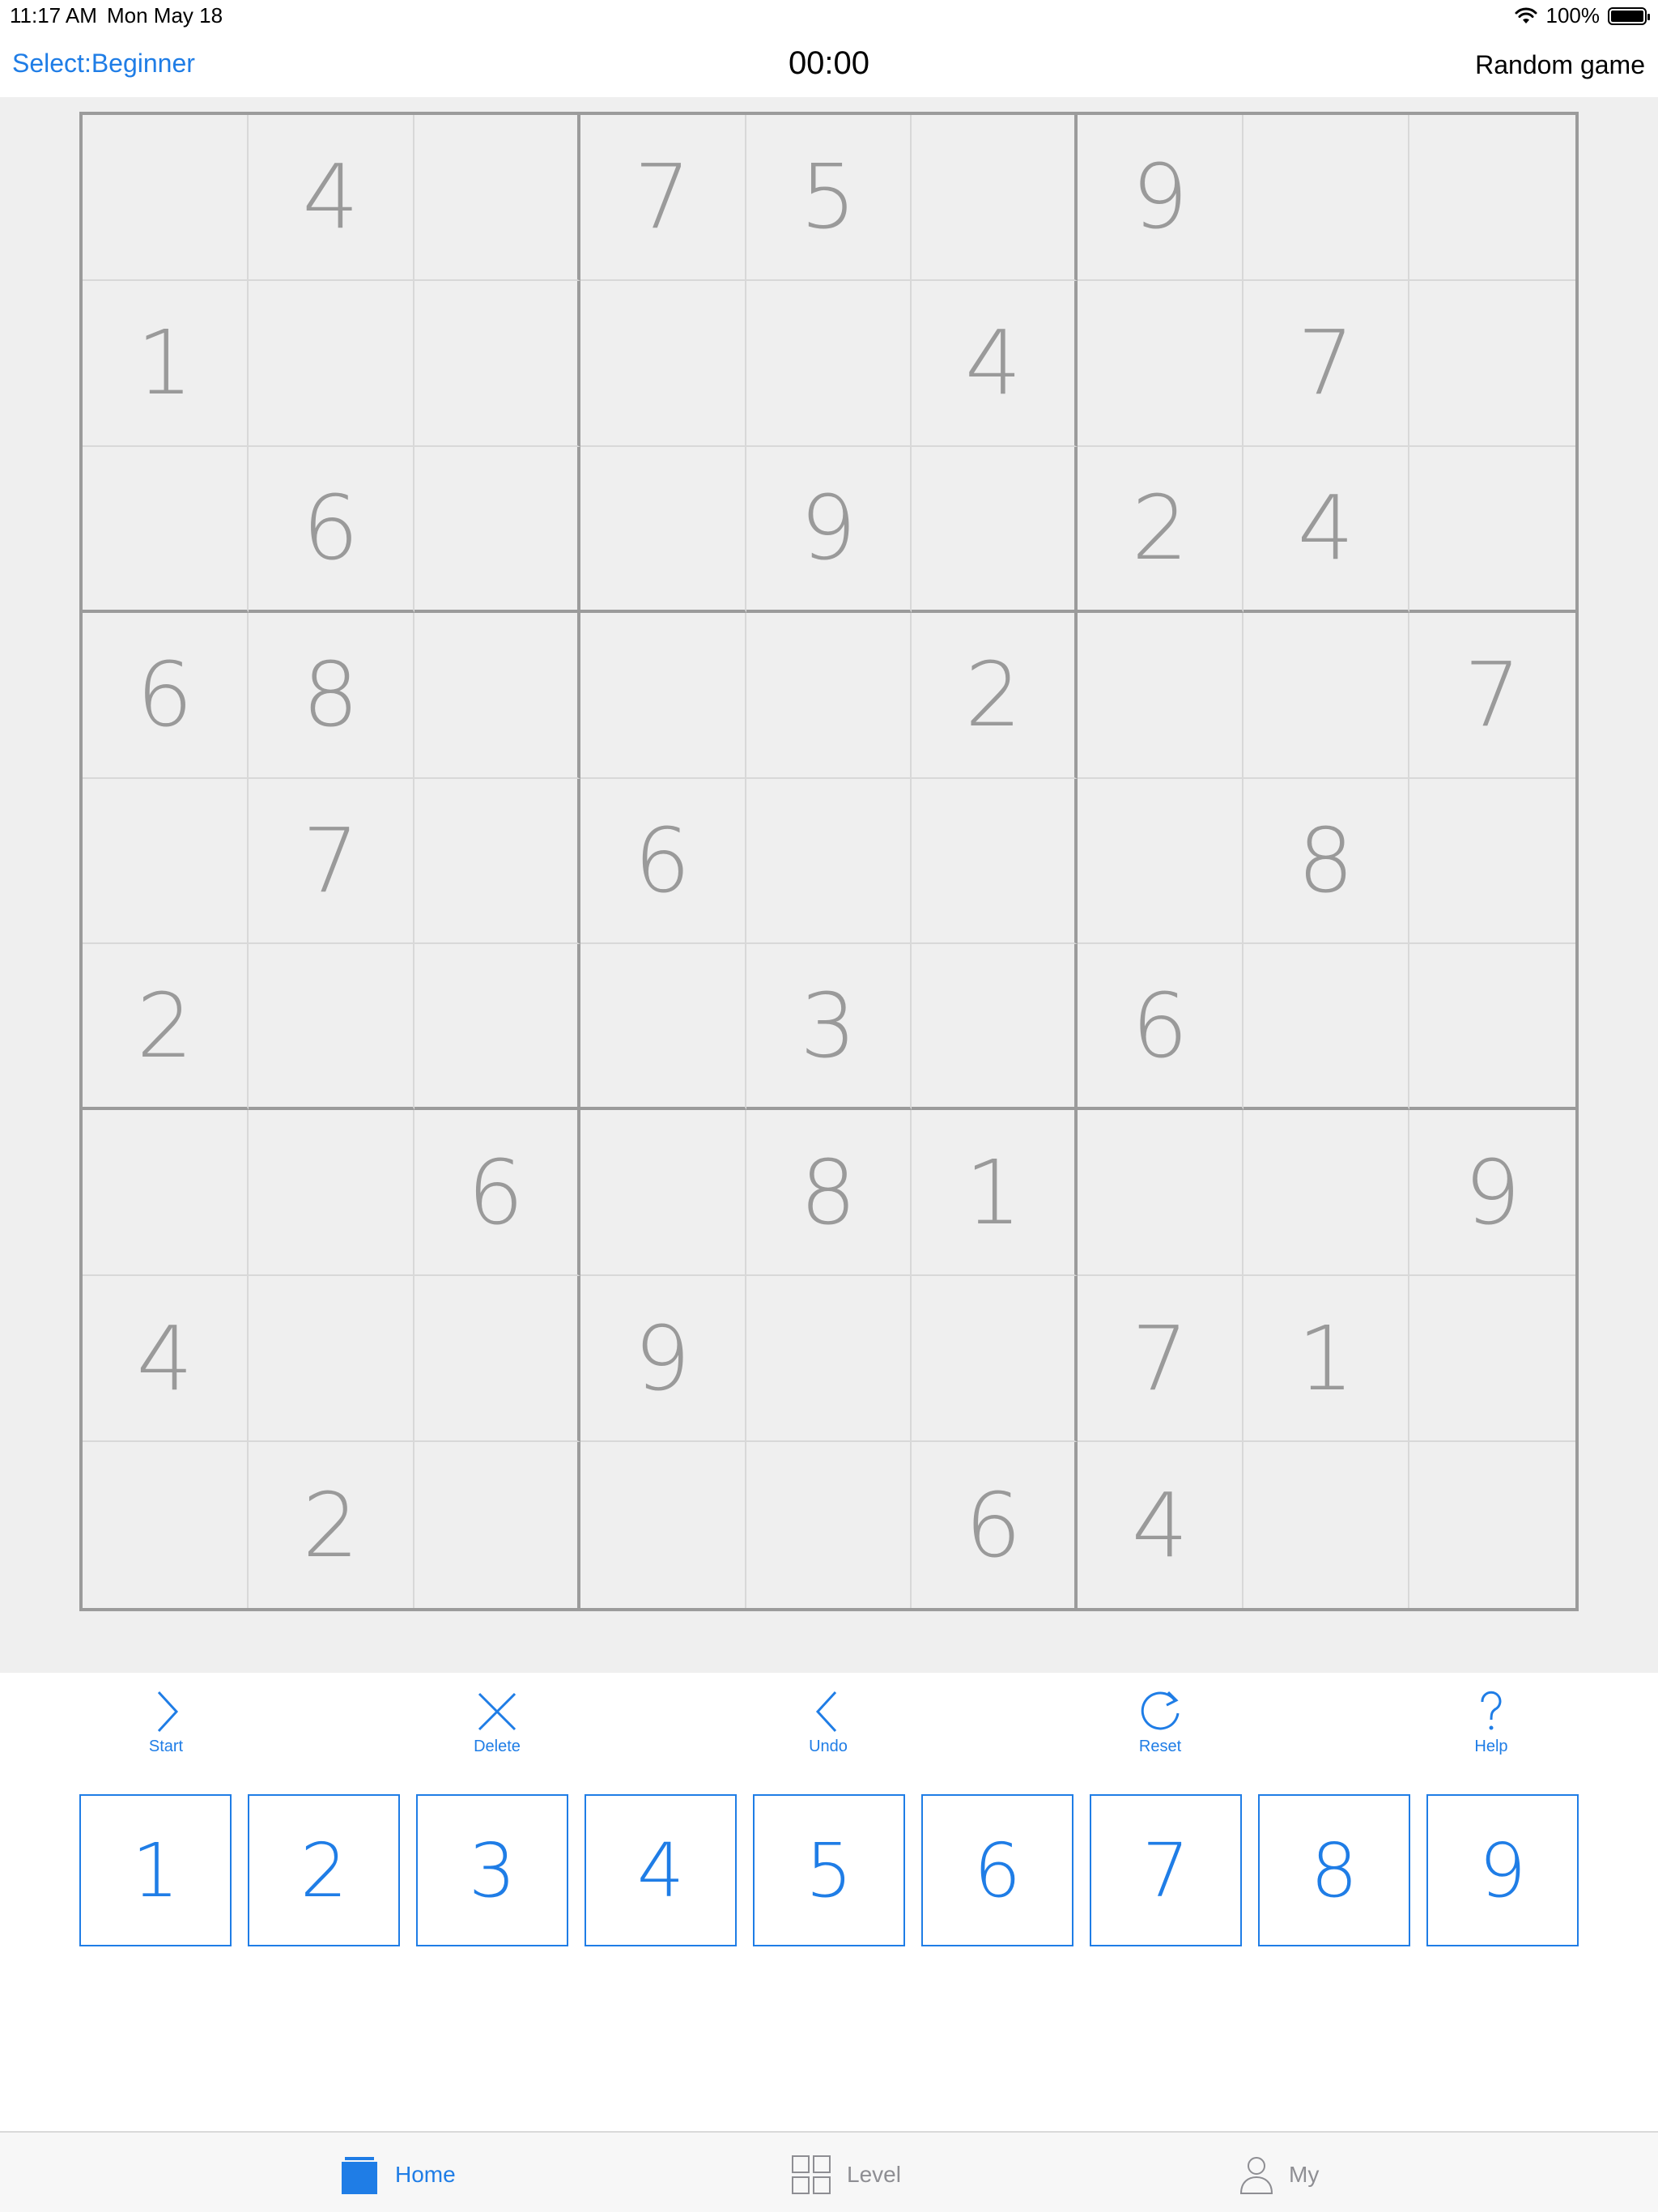  I want to click on tab-my: My, so click(1279, 2175).